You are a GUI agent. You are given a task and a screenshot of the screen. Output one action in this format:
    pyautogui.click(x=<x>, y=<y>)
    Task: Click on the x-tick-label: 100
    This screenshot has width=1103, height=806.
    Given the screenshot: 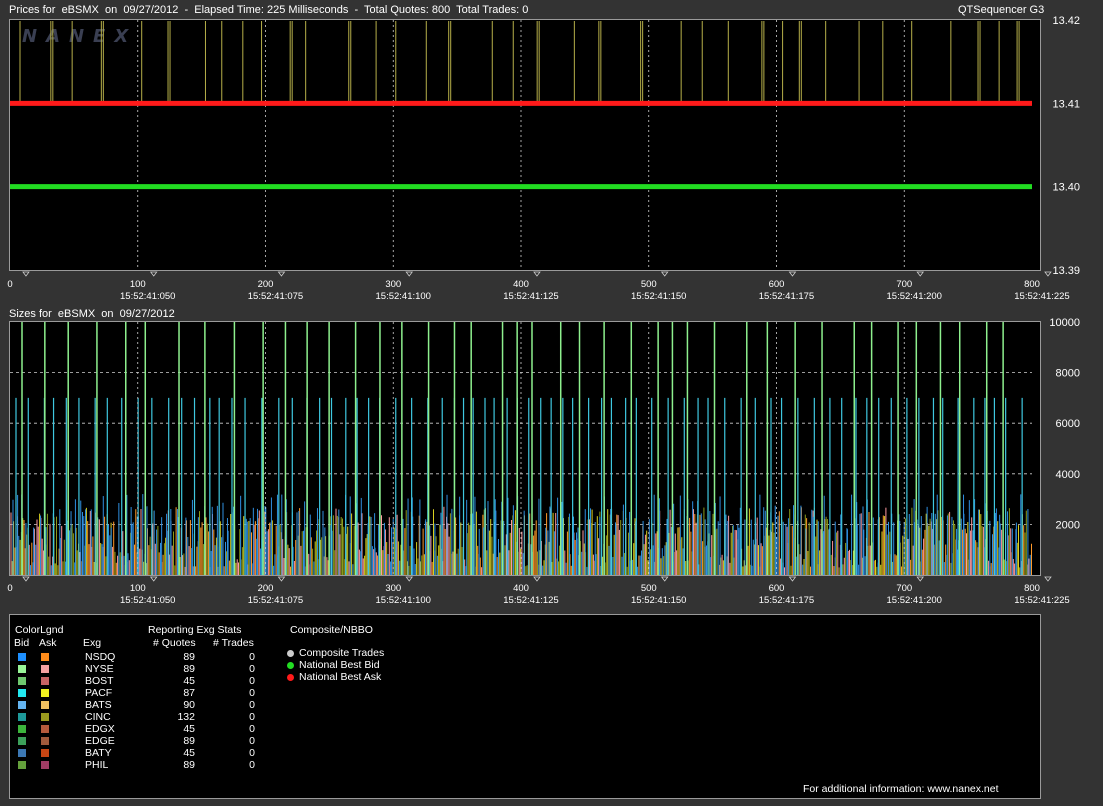 What is the action you would take?
    pyautogui.click(x=138, y=284)
    